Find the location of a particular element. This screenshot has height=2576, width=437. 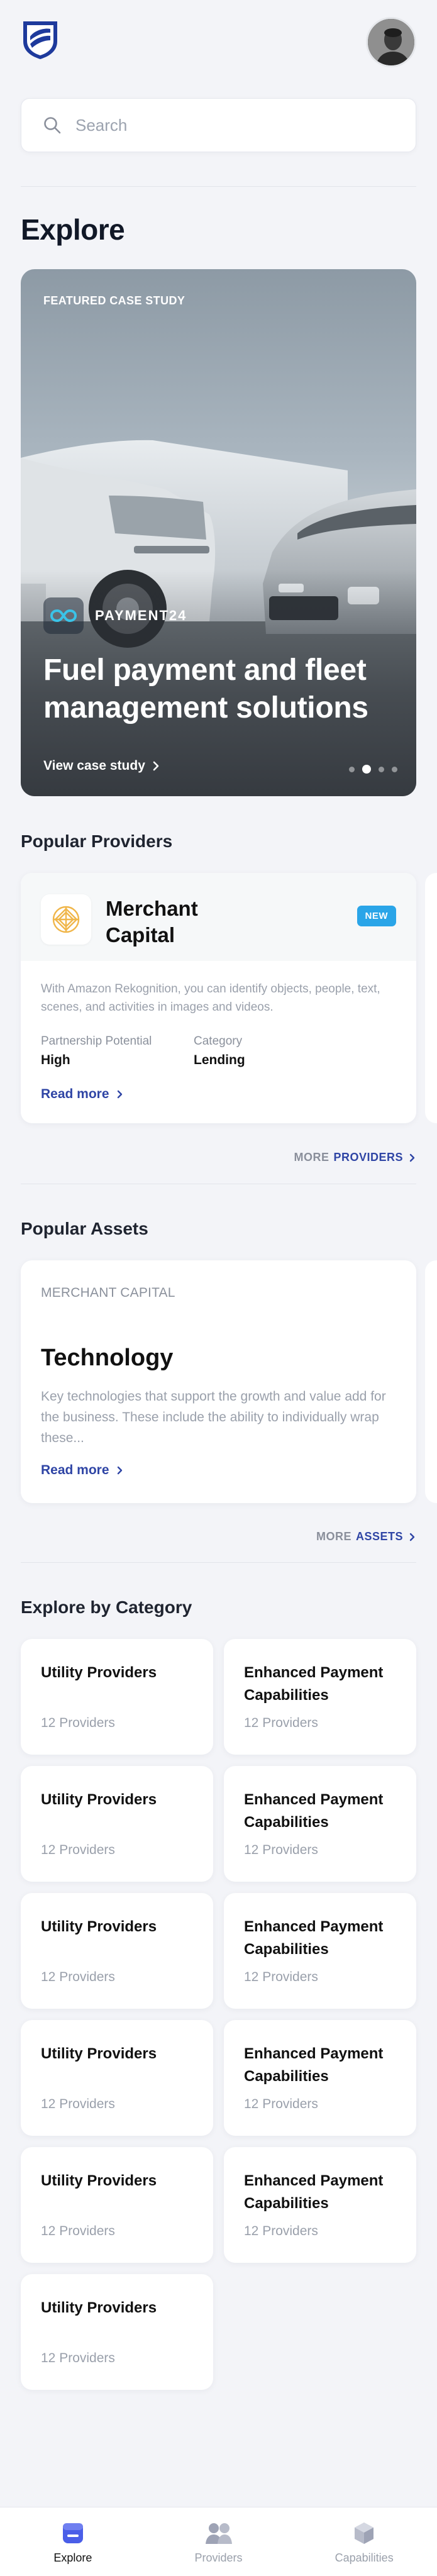

carousel-dots is located at coordinates (373, 769).